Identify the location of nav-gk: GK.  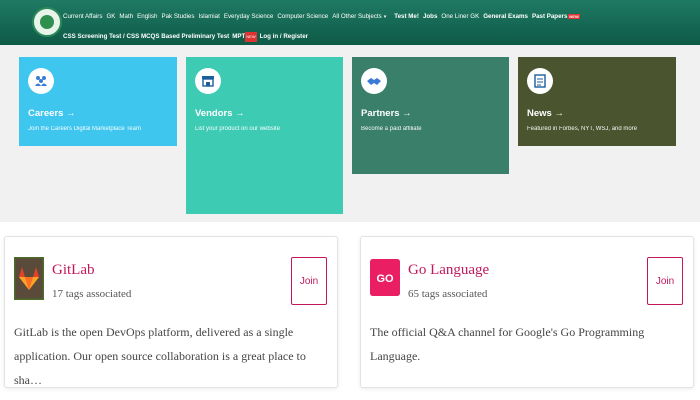
(110, 17).